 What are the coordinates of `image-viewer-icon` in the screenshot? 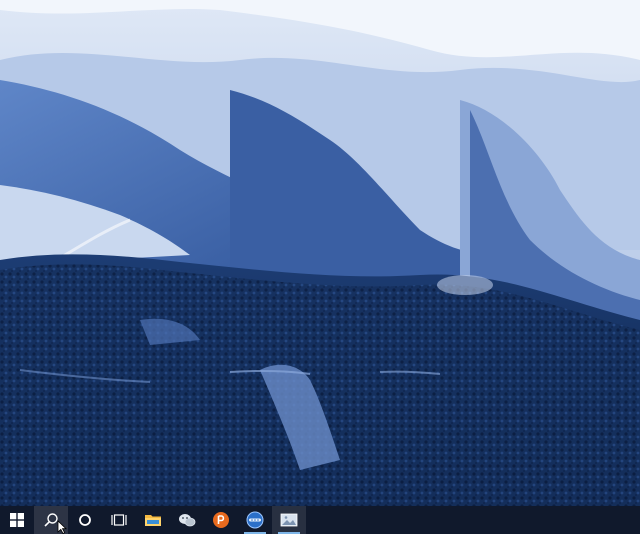 It's located at (289, 520).